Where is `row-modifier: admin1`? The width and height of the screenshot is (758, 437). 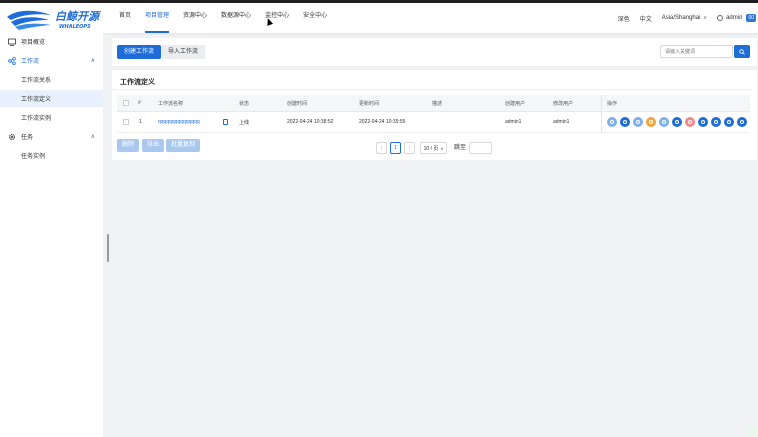 row-modifier: admin1 is located at coordinates (561, 122).